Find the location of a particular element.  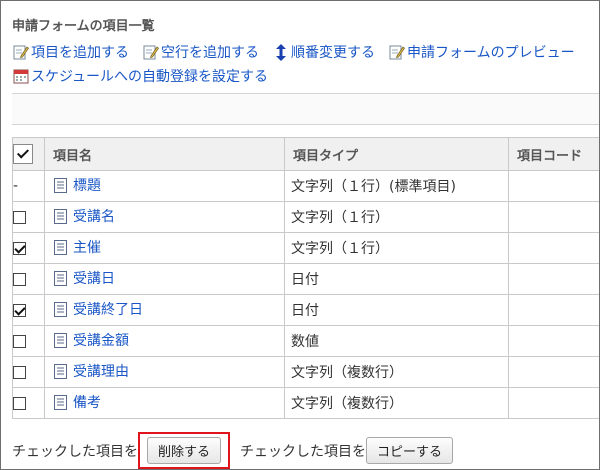

delete-highlight: 削除する is located at coordinates (184, 450).